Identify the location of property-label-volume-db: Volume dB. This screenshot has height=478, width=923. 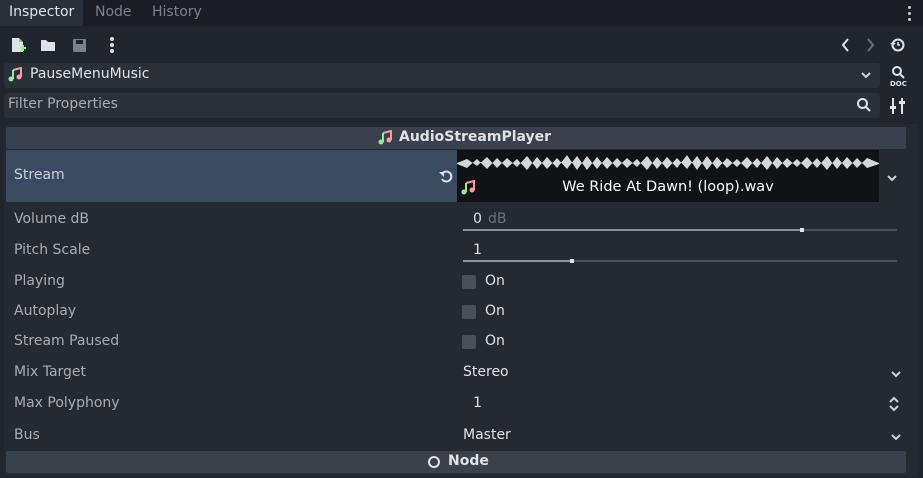
(52, 219).